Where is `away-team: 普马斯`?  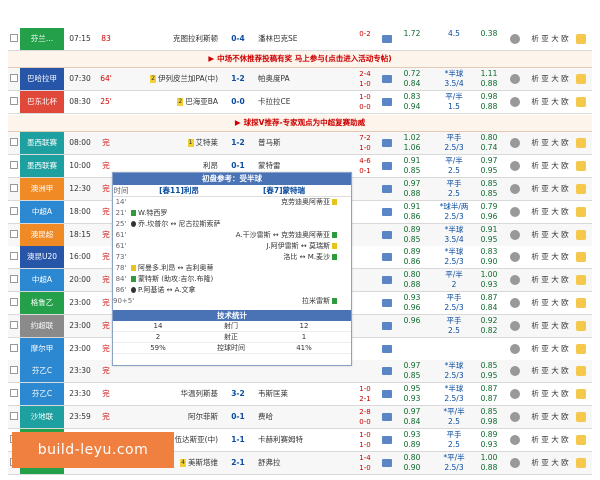
away-team: 普马斯 is located at coordinates (304, 143).